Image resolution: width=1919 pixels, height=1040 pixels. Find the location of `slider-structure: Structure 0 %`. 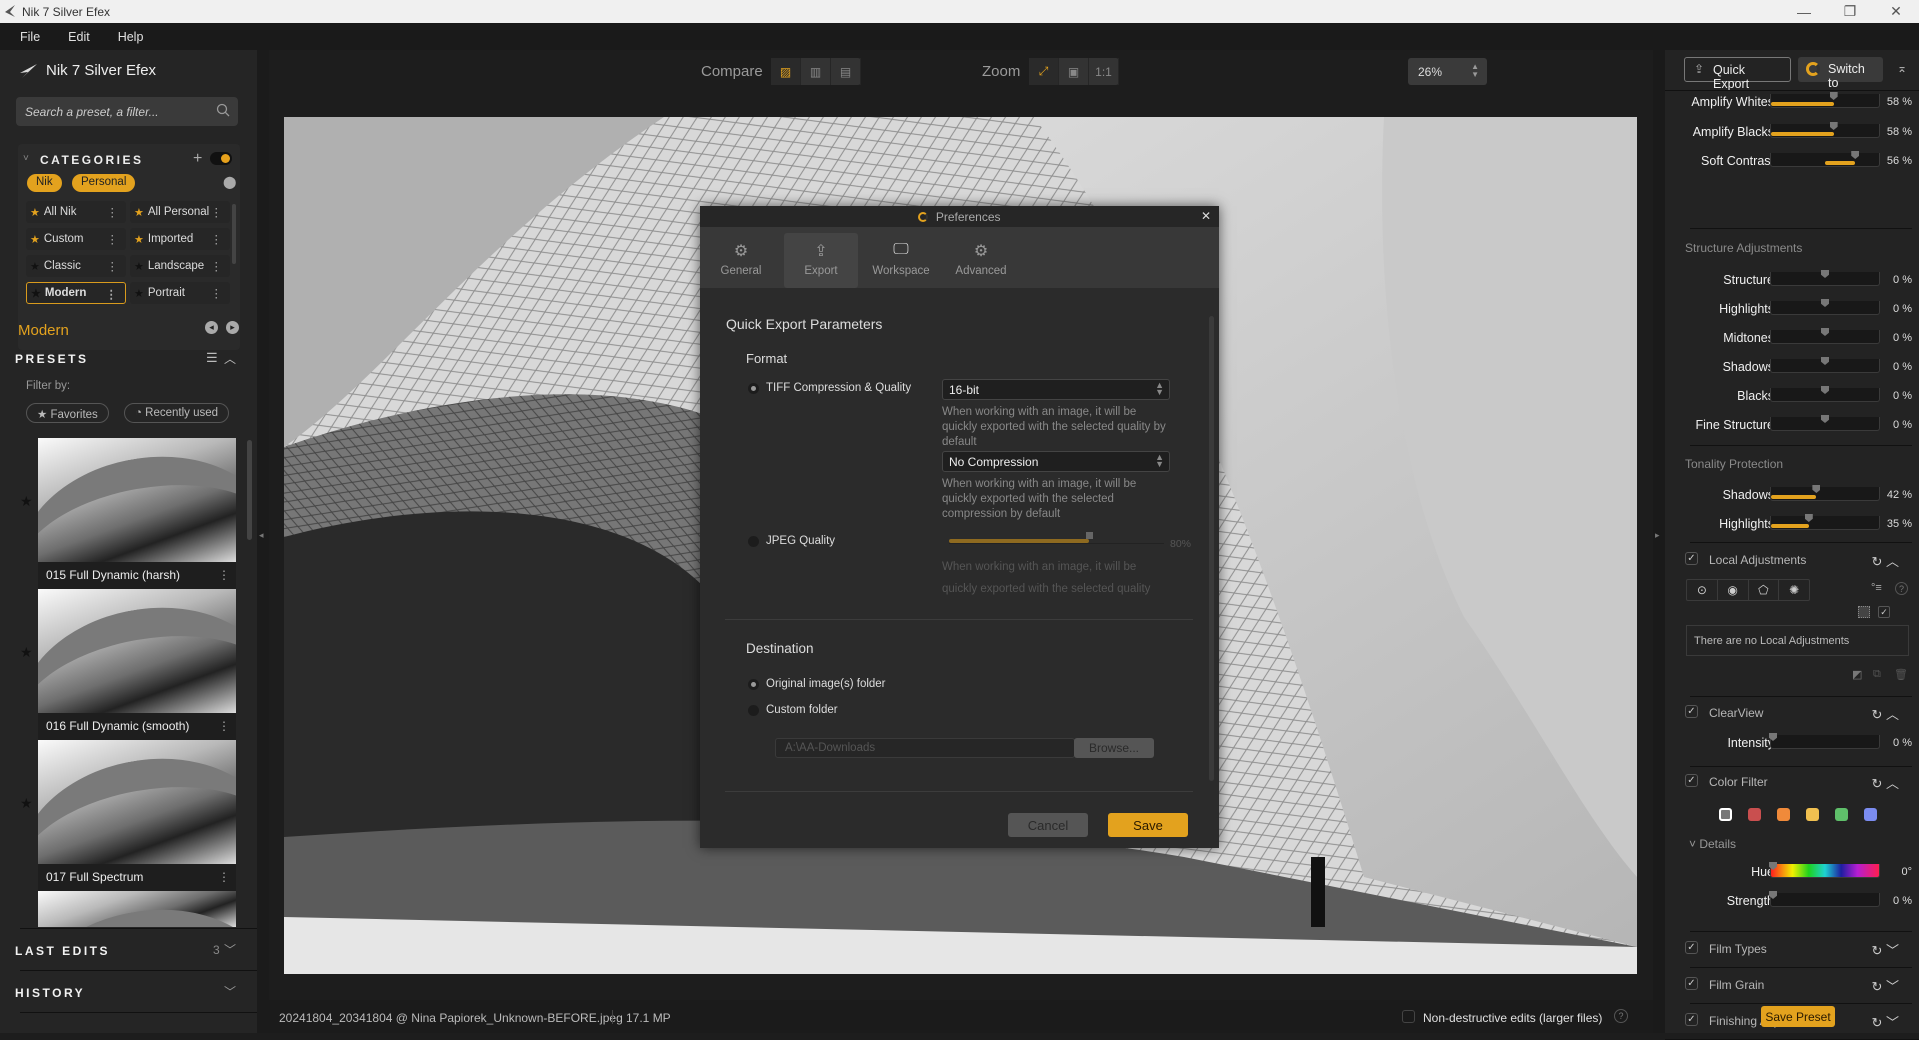

slider-structure: Structure 0 % is located at coordinates (1792, 281).